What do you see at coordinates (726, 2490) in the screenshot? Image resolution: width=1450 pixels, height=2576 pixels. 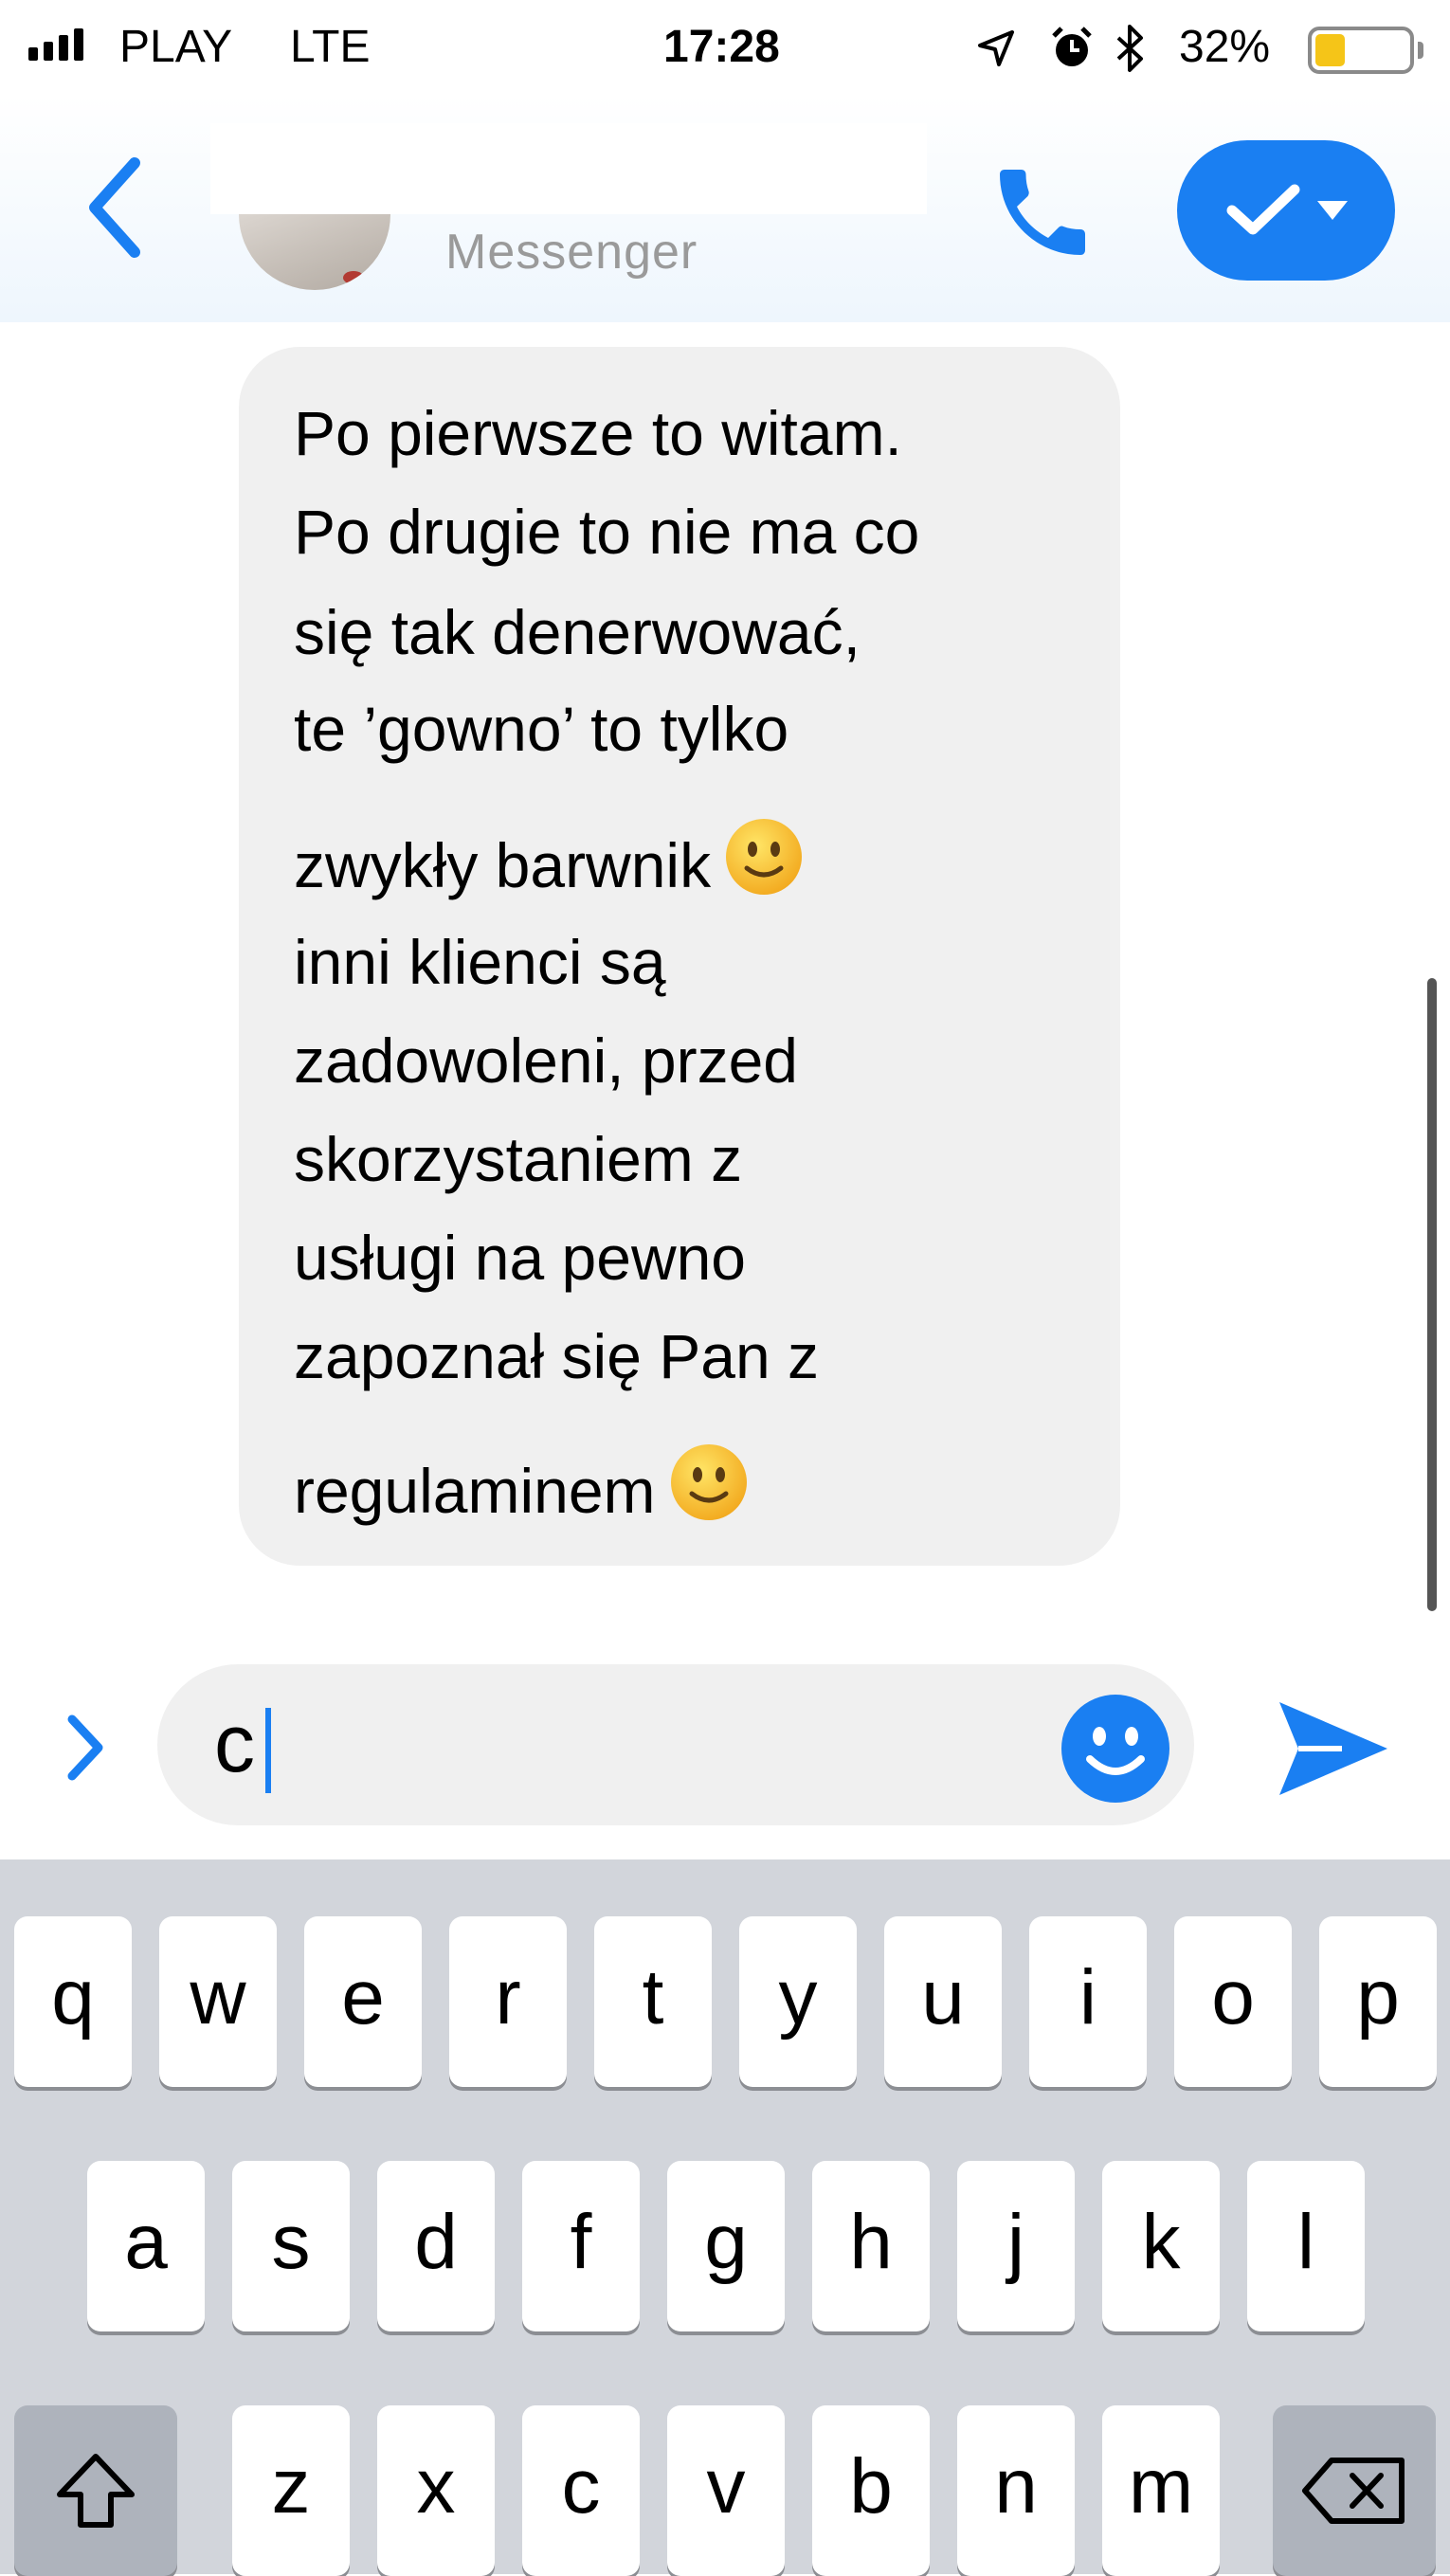 I see `key-v: v` at bounding box center [726, 2490].